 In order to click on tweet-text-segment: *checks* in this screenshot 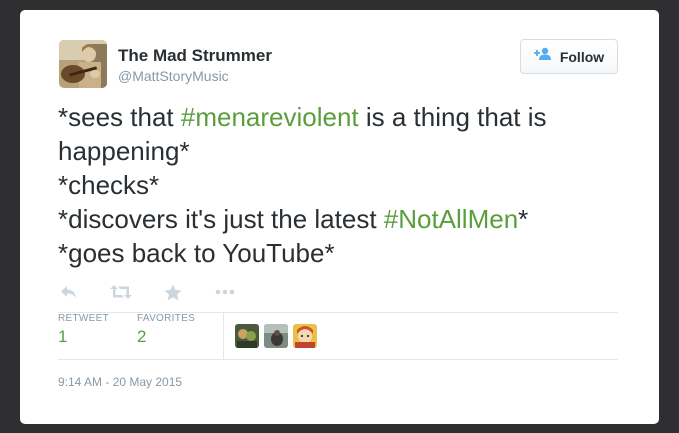, I will do `click(109, 185)`.